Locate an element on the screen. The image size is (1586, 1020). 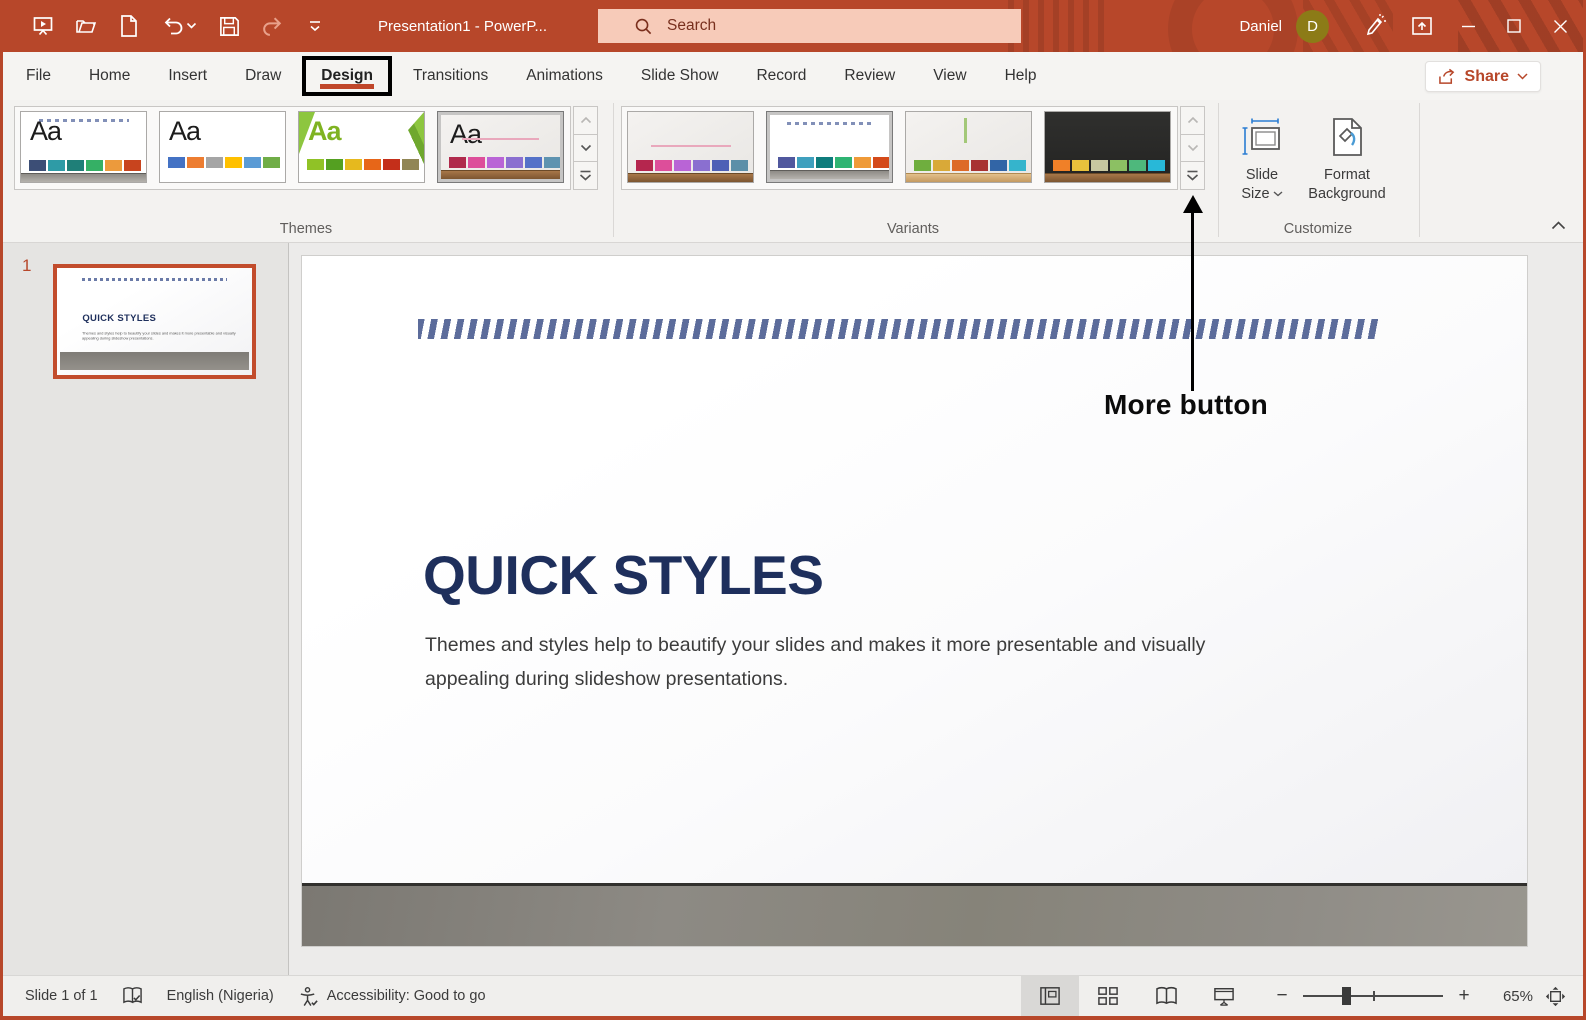
close-button is located at coordinates (1560, 26).